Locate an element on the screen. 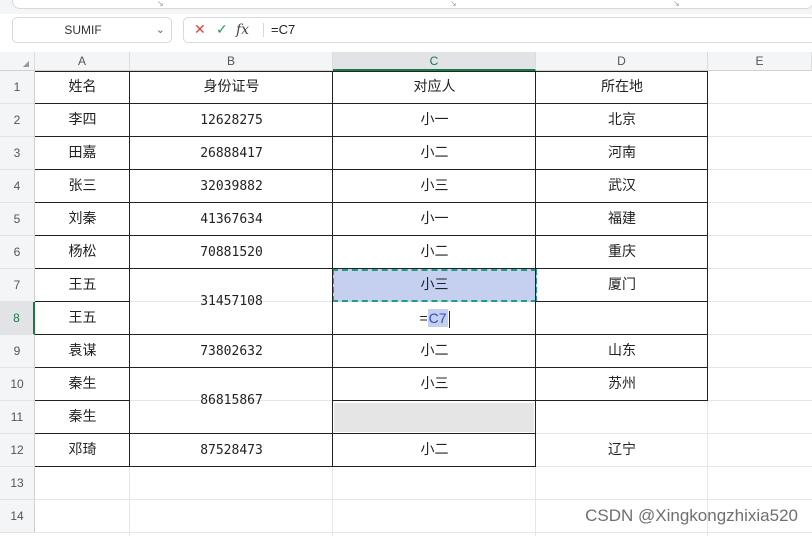 This screenshot has height=536, width=812. row-header-5: 5 is located at coordinates (17, 219).